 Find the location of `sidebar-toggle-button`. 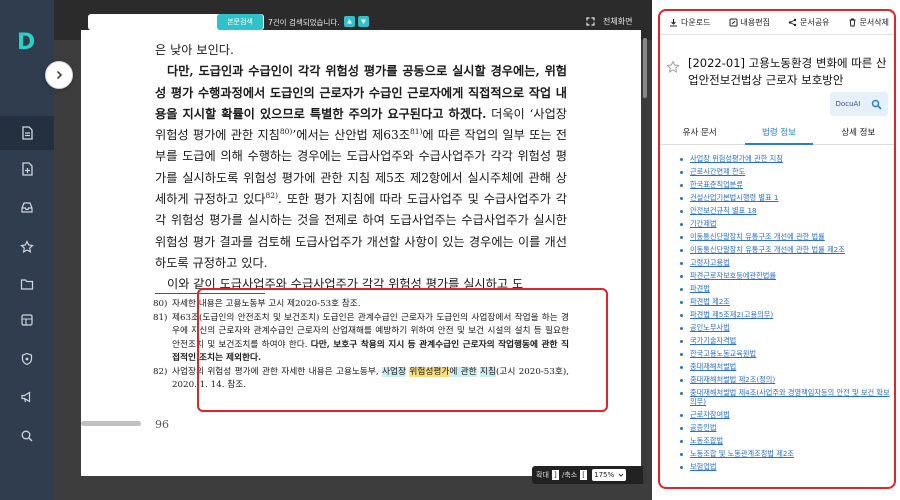

sidebar-toggle-button is located at coordinates (59, 75).